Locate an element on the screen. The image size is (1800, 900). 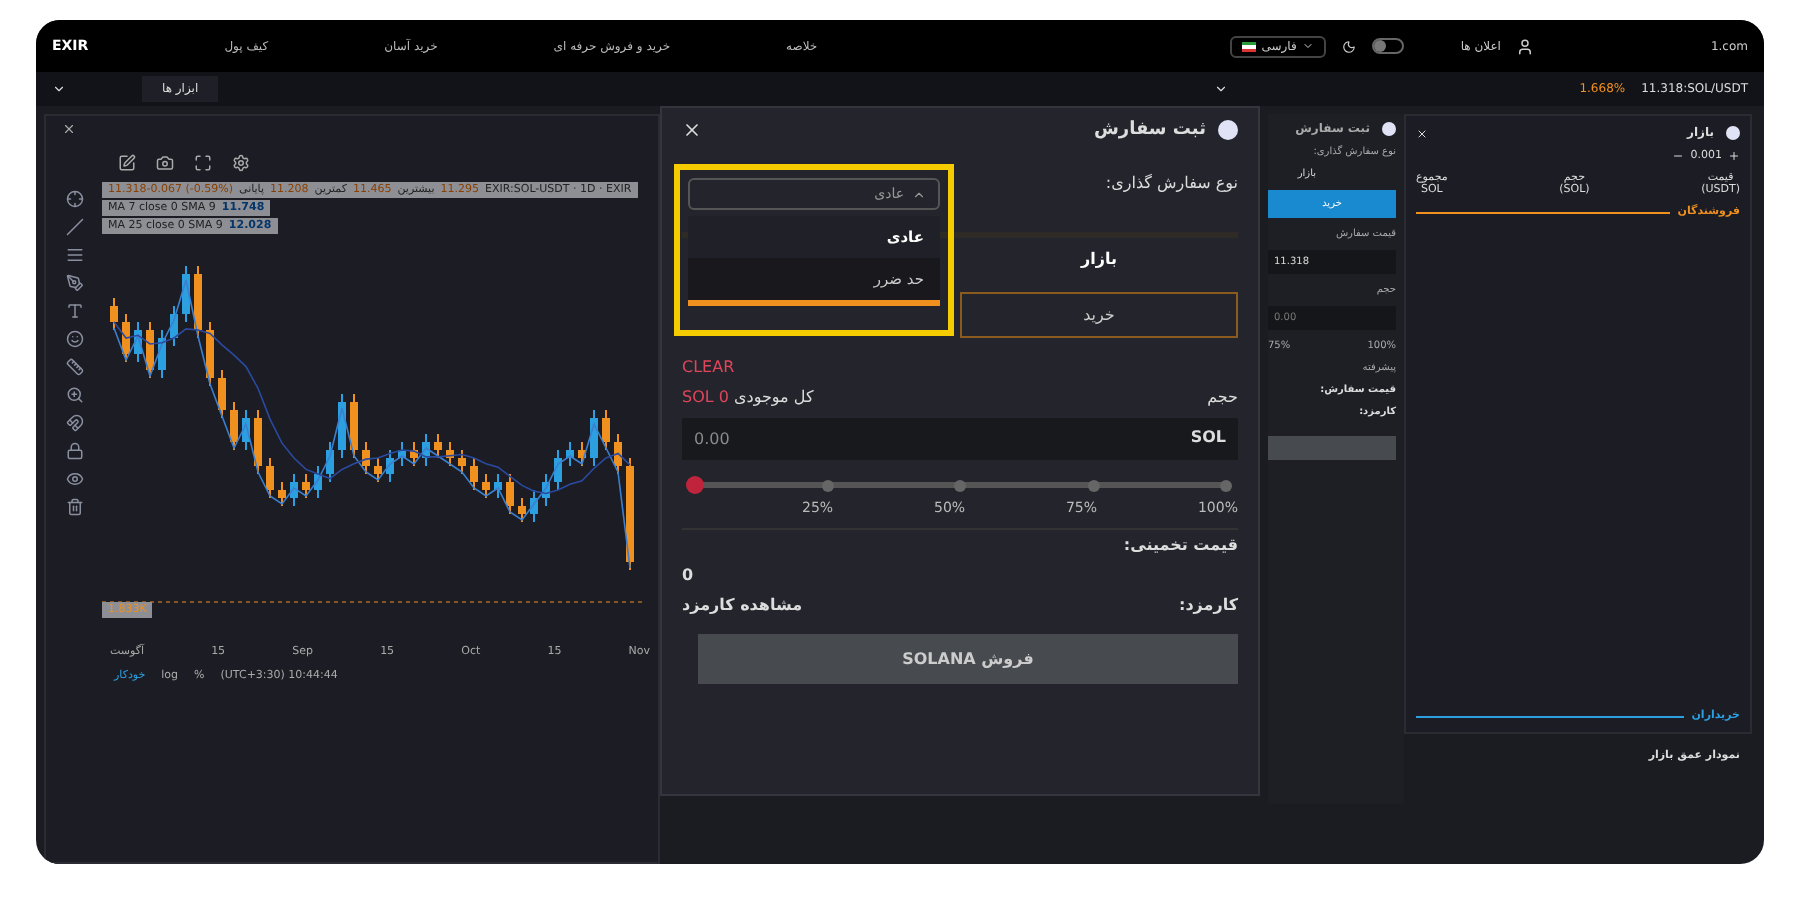
crosshair-icon is located at coordinates (74, 199).